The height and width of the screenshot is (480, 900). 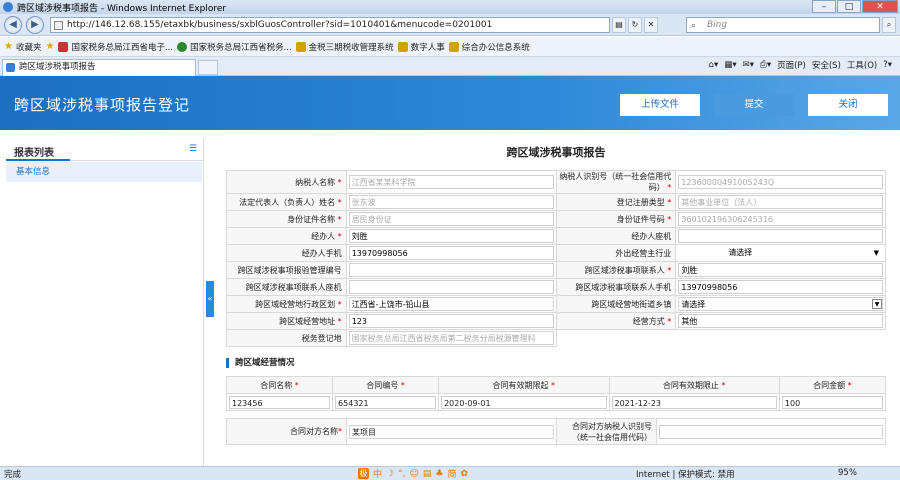 What do you see at coordinates (880, 6) in the screenshot?
I see `close-window-button: ✕` at bounding box center [880, 6].